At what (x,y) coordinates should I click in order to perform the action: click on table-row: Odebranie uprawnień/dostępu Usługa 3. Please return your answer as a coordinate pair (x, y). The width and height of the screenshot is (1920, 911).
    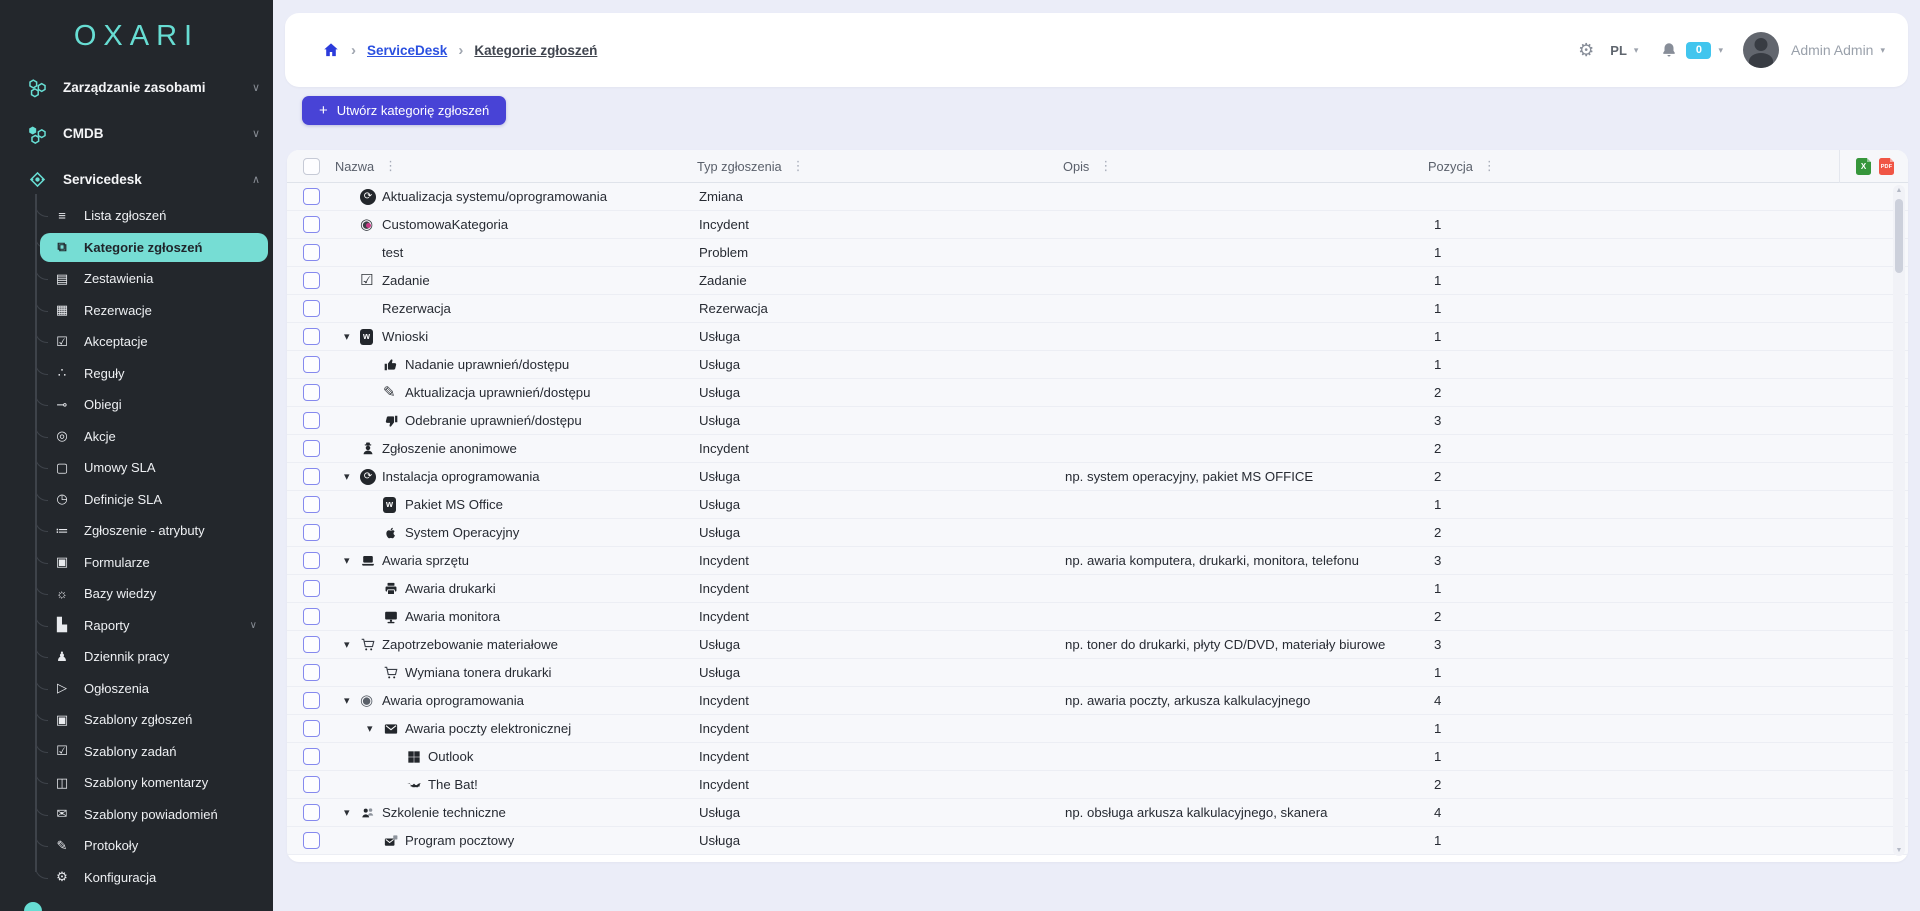
    Looking at the image, I should click on (1097, 421).